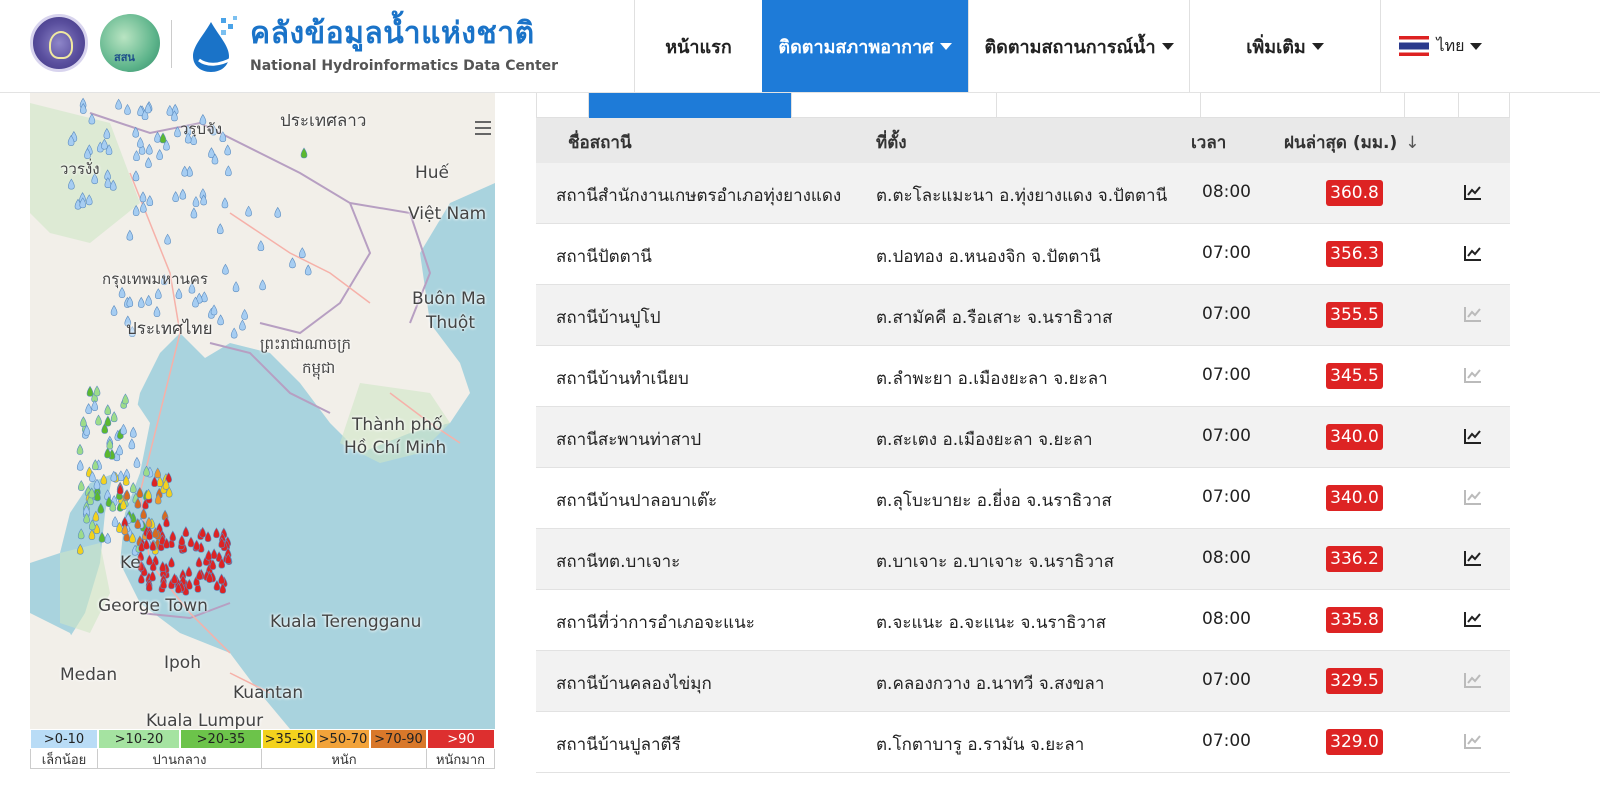 This screenshot has width=1600, height=805. I want to click on station-name: สถานีบ้านปาลอบาเต๊ะ, so click(636, 500).